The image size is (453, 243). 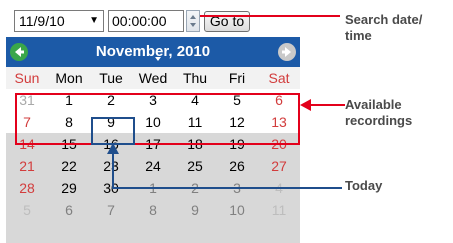 What do you see at coordinates (279, 122) in the screenshot?
I see `calendar-day: 13` at bounding box center [279, 122].